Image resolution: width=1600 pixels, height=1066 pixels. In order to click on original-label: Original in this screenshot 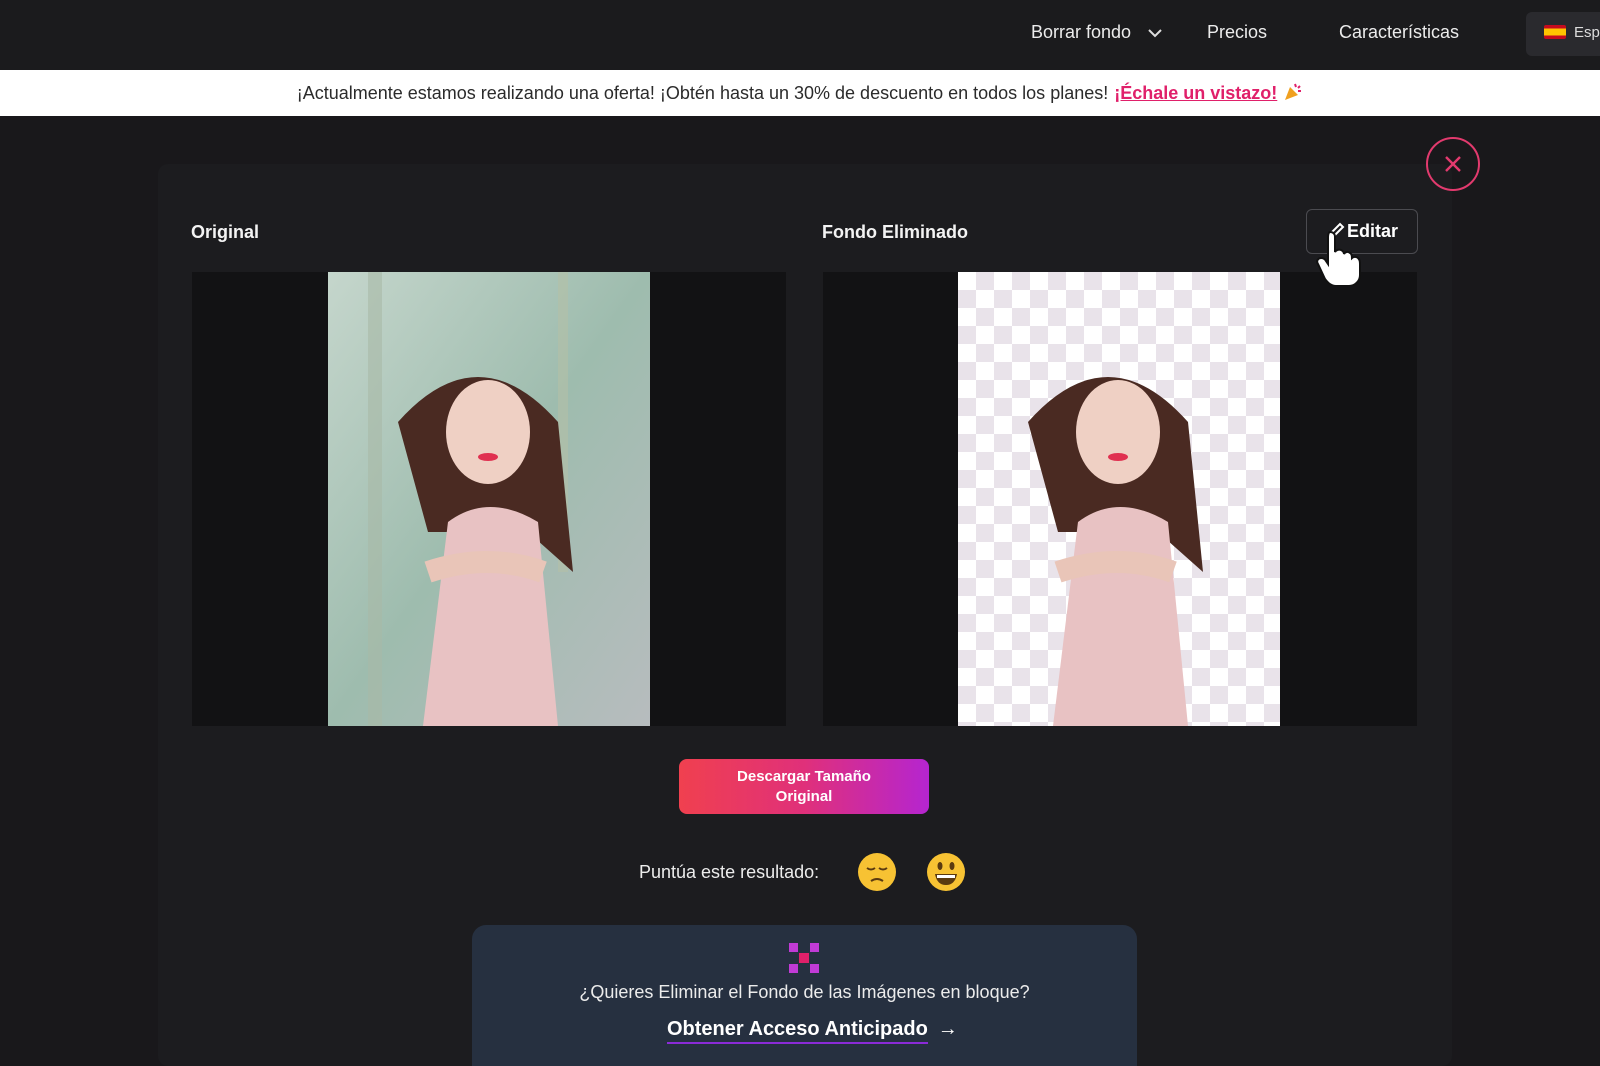, I will do `click(225, 232)`.